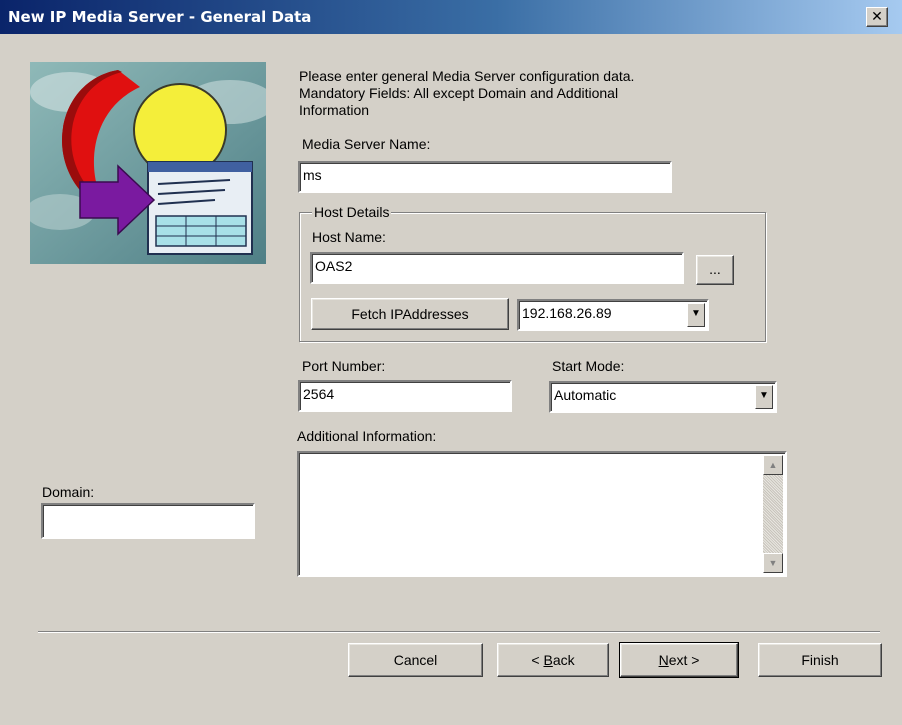  I want to click on back-button: < Back, so click(553, 660).